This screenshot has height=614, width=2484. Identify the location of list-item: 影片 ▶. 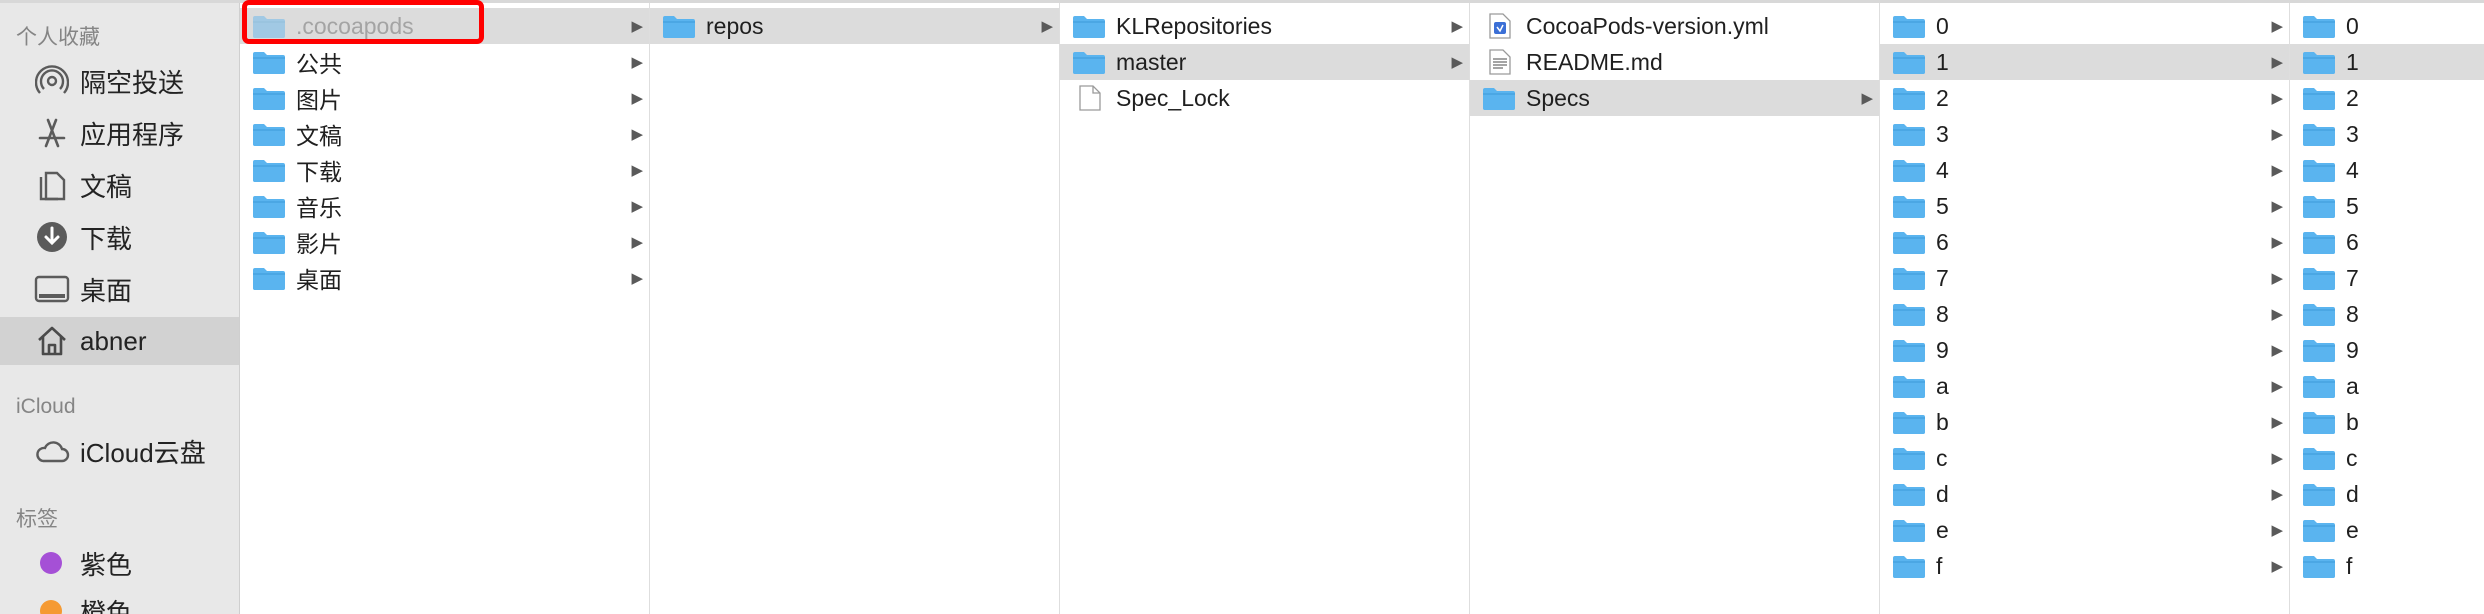
(444, 242).